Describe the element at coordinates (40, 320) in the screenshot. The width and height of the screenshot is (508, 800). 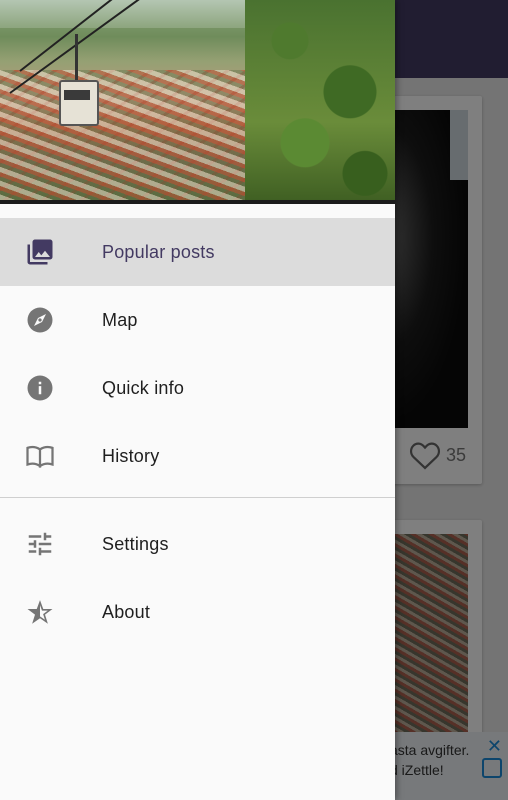
I see `compass-icon` at that location.